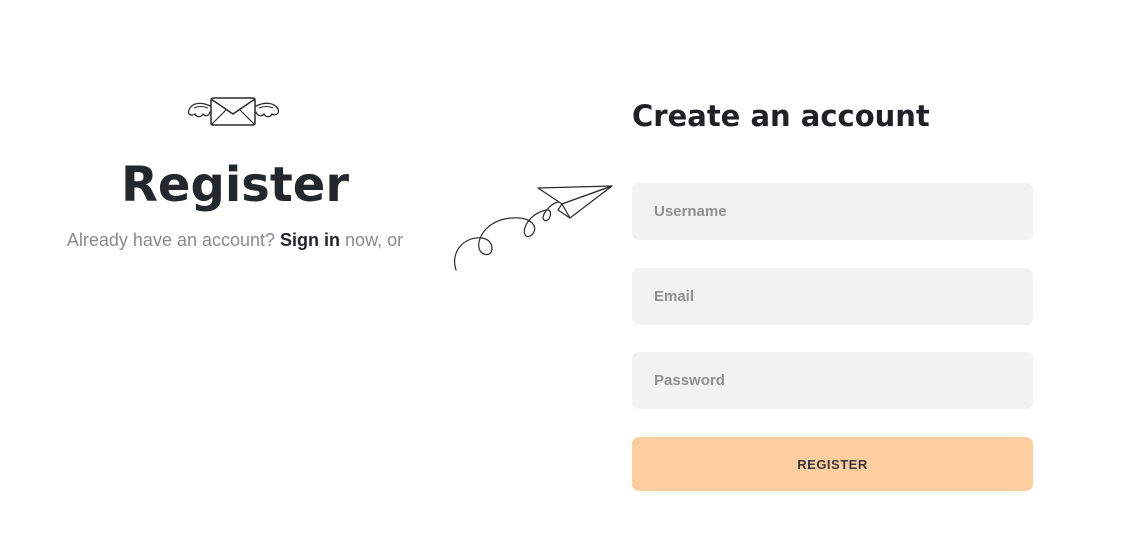 The width and height of the screenshot is (1126, 555). Describe the element at coordinates (832, 211) in the screenshot. I see `username-field` at that location.